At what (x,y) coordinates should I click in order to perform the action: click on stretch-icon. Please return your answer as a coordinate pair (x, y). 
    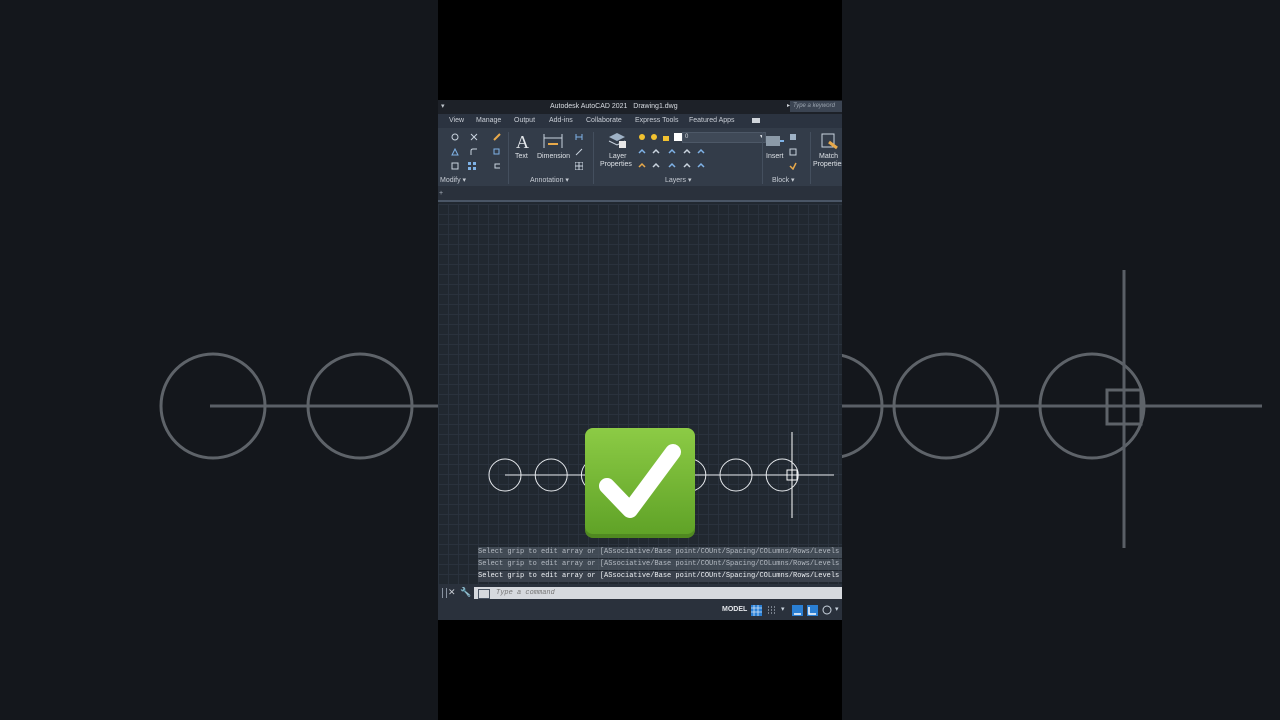
    Looking at the image, I should click on (455, 166).